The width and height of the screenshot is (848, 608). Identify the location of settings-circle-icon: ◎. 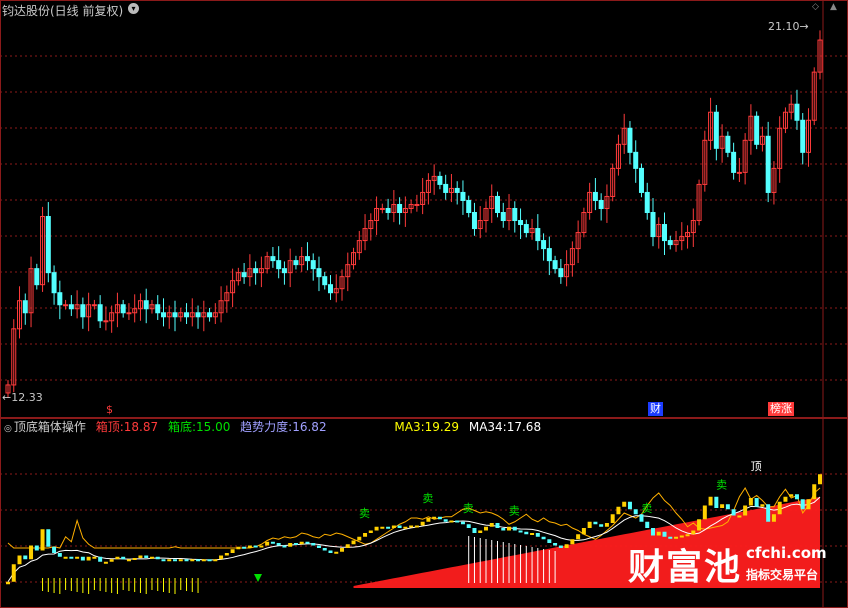
(8, 429).